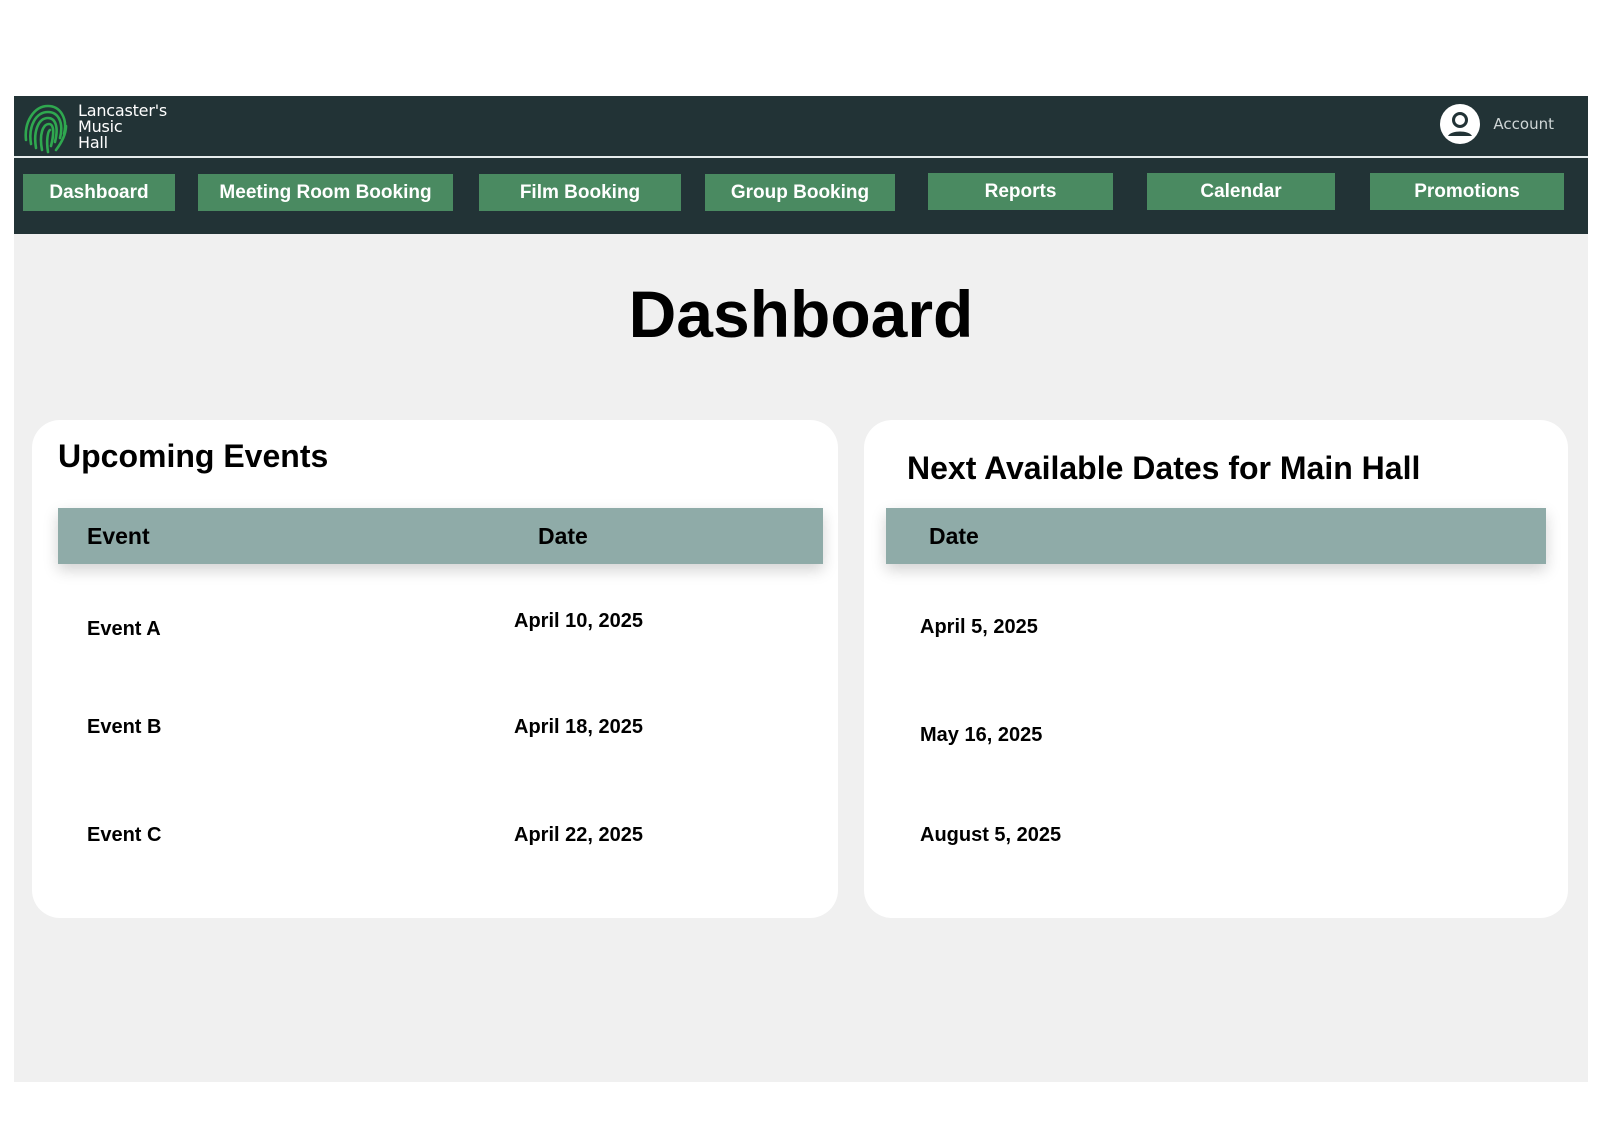  Describe the element at coordinates (1467, 191) in the screenshot. I see `nav-promotions-button: Promotions` at that location.